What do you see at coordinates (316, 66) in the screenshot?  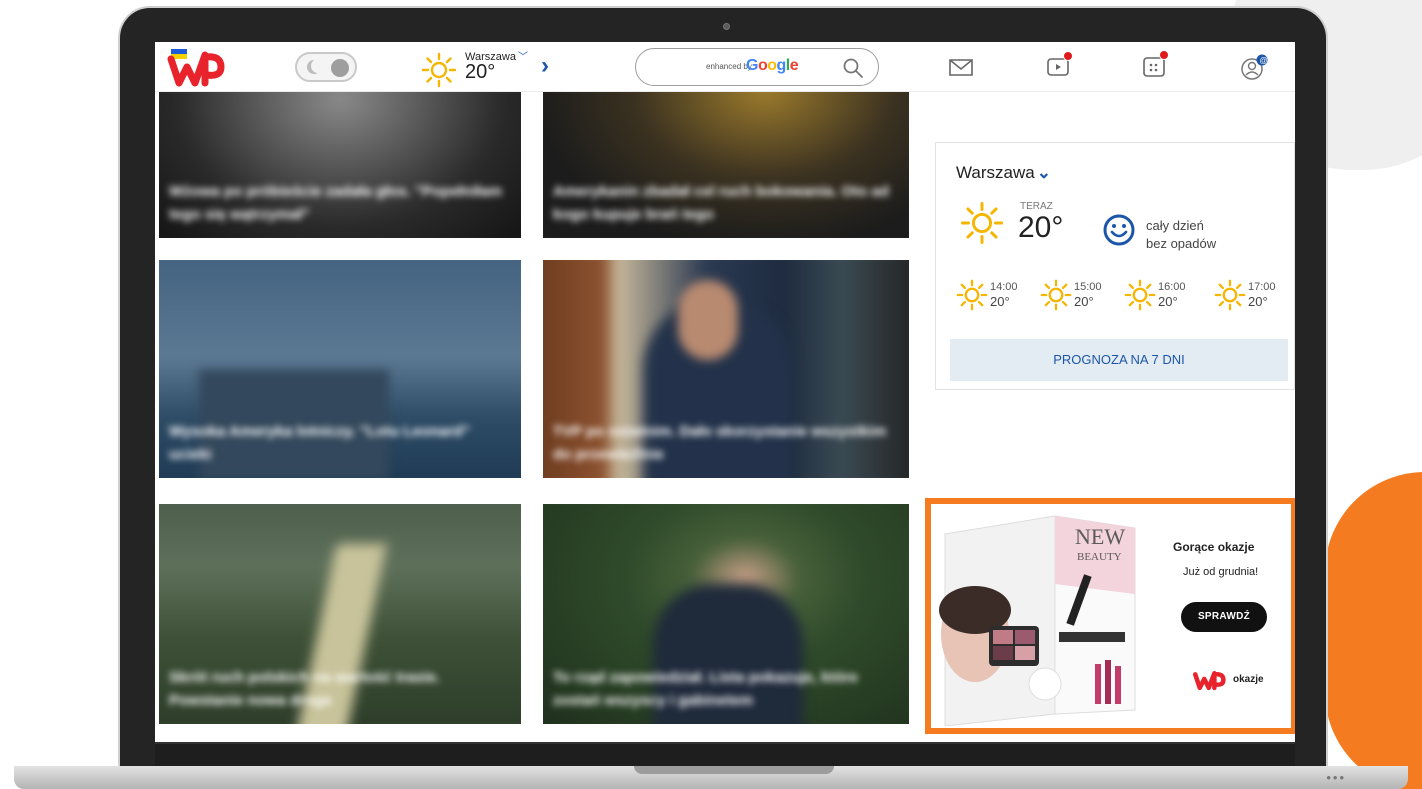 I see `moon-icon` at bounding box center [316, 66].